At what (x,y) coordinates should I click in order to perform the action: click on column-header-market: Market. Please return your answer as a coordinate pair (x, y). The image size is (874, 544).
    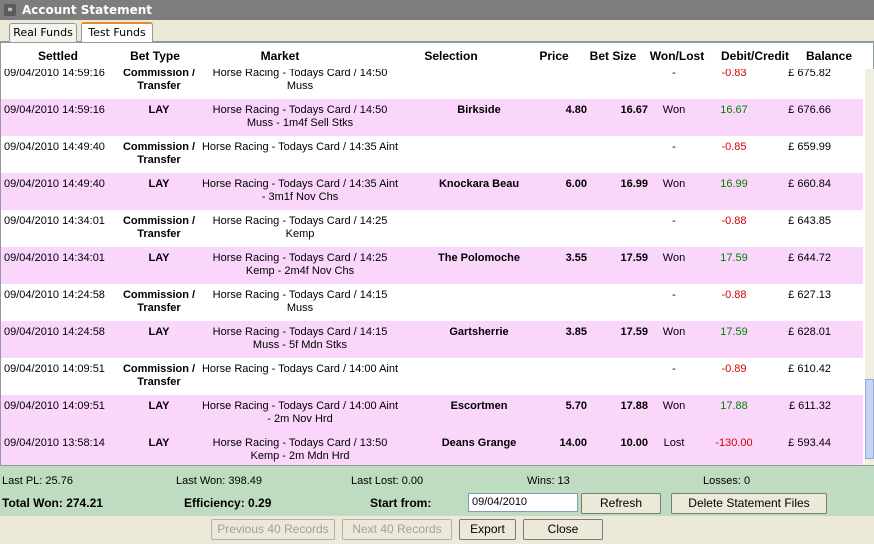
    Looking at the image, I should click on (280, 56).